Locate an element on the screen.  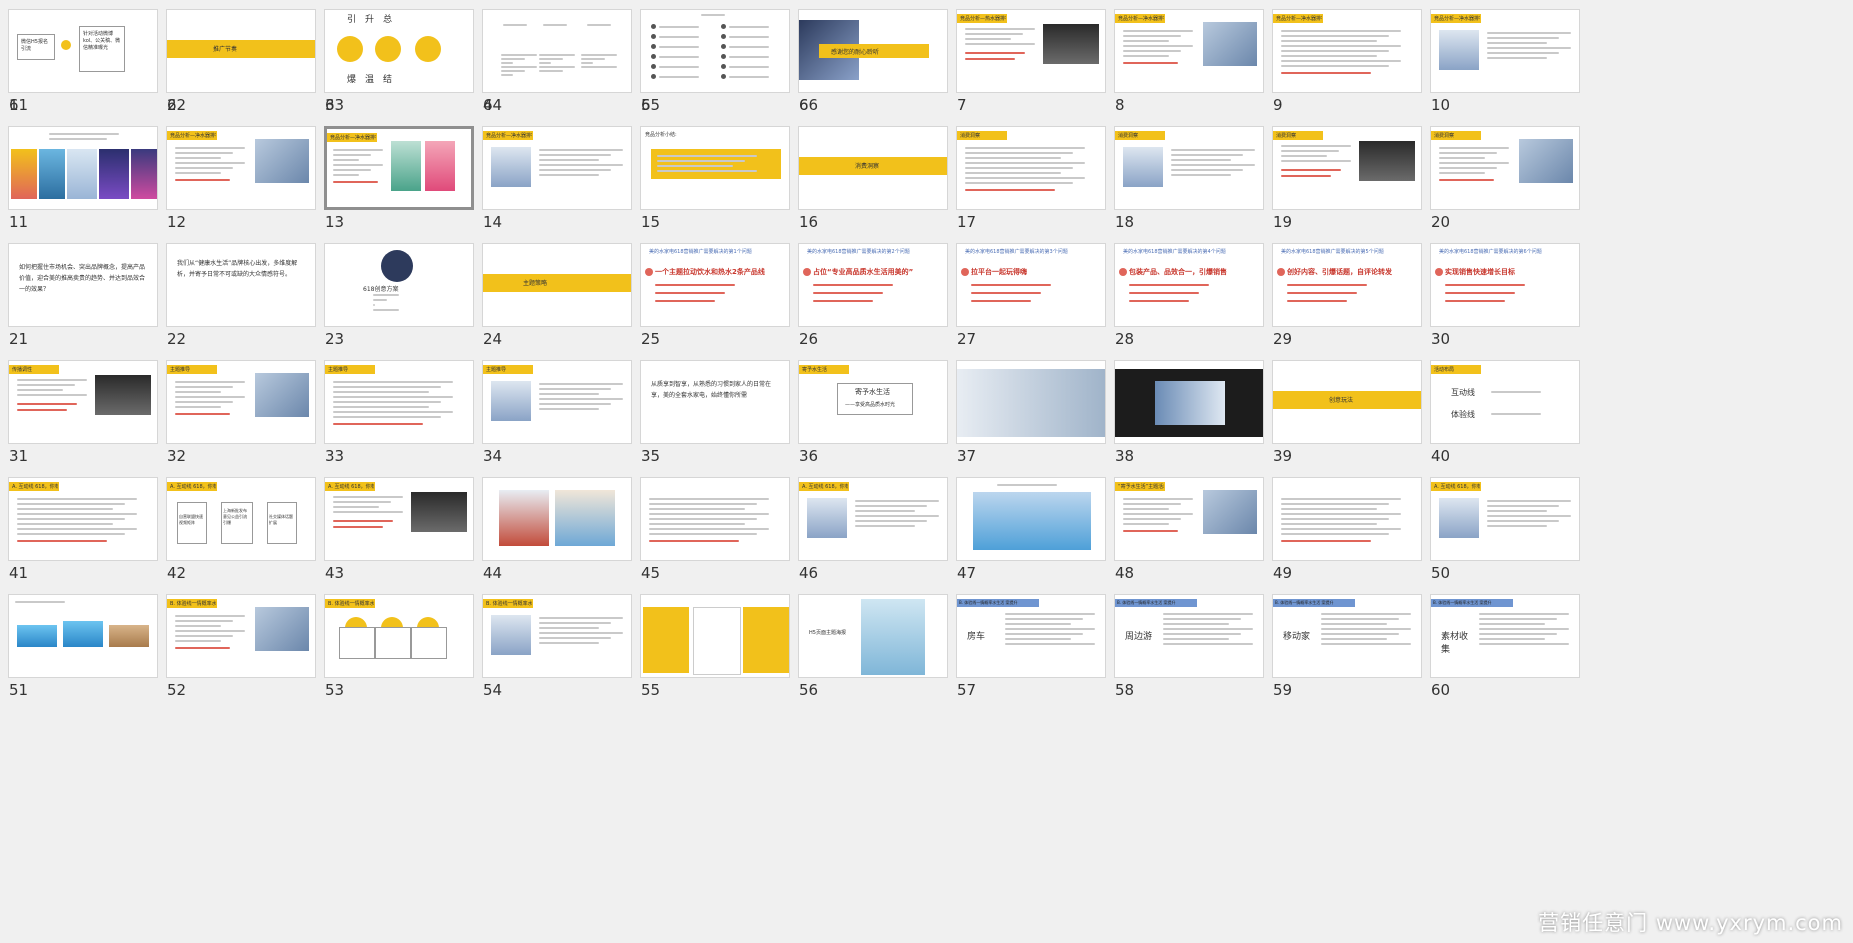
slide-thumbnail: B. 体验线一情概率水生活 案提升 周边游 is located at coordinates (1189, 636).